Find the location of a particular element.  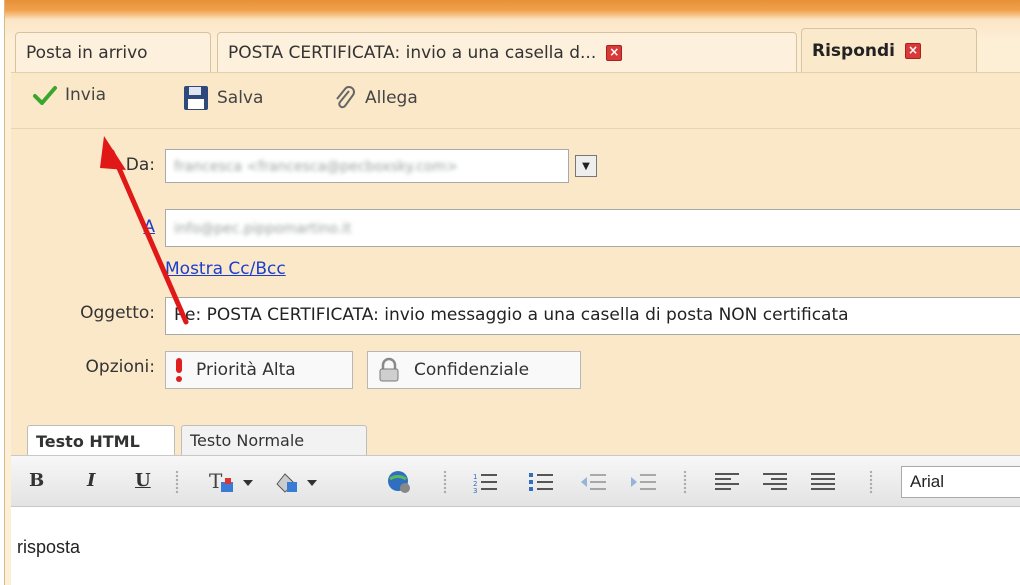

floppy-disk-icon is located at coordinates (196, 98).